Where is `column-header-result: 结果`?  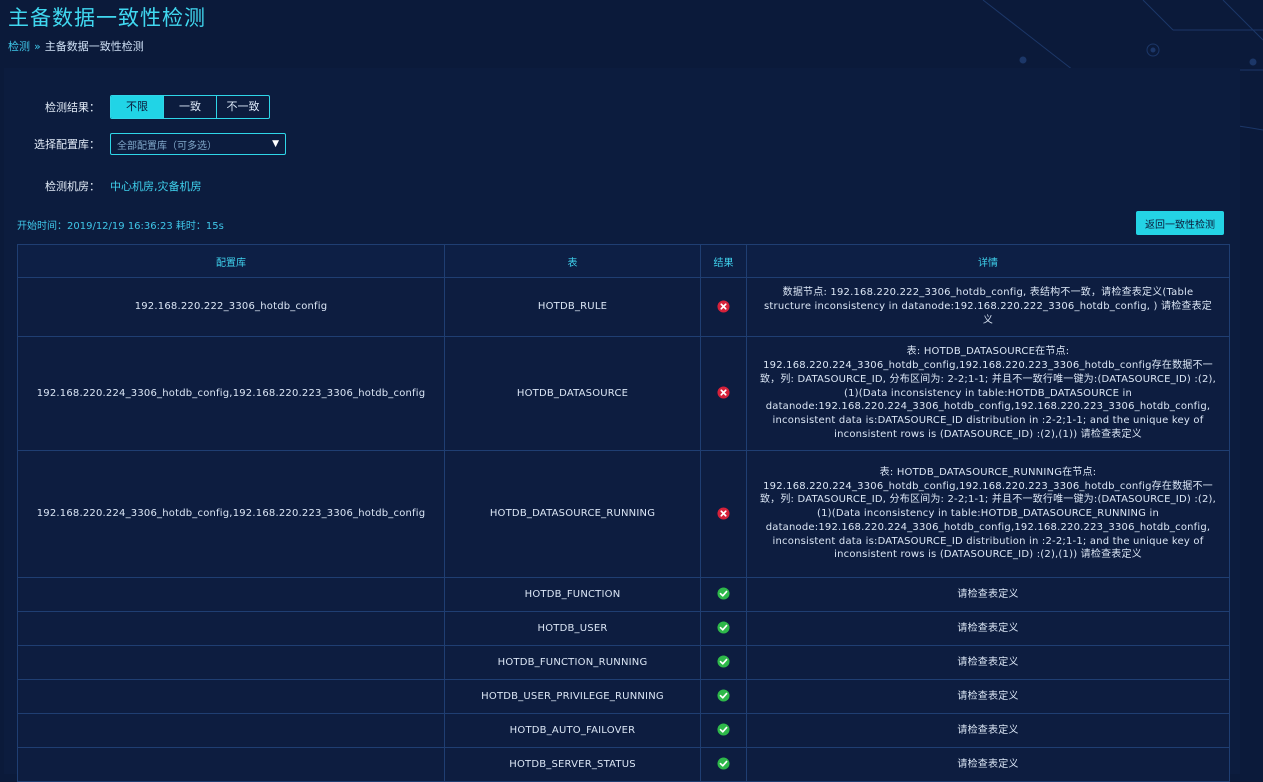 column-header-result: 结果 is located at coordinates (723, 261).